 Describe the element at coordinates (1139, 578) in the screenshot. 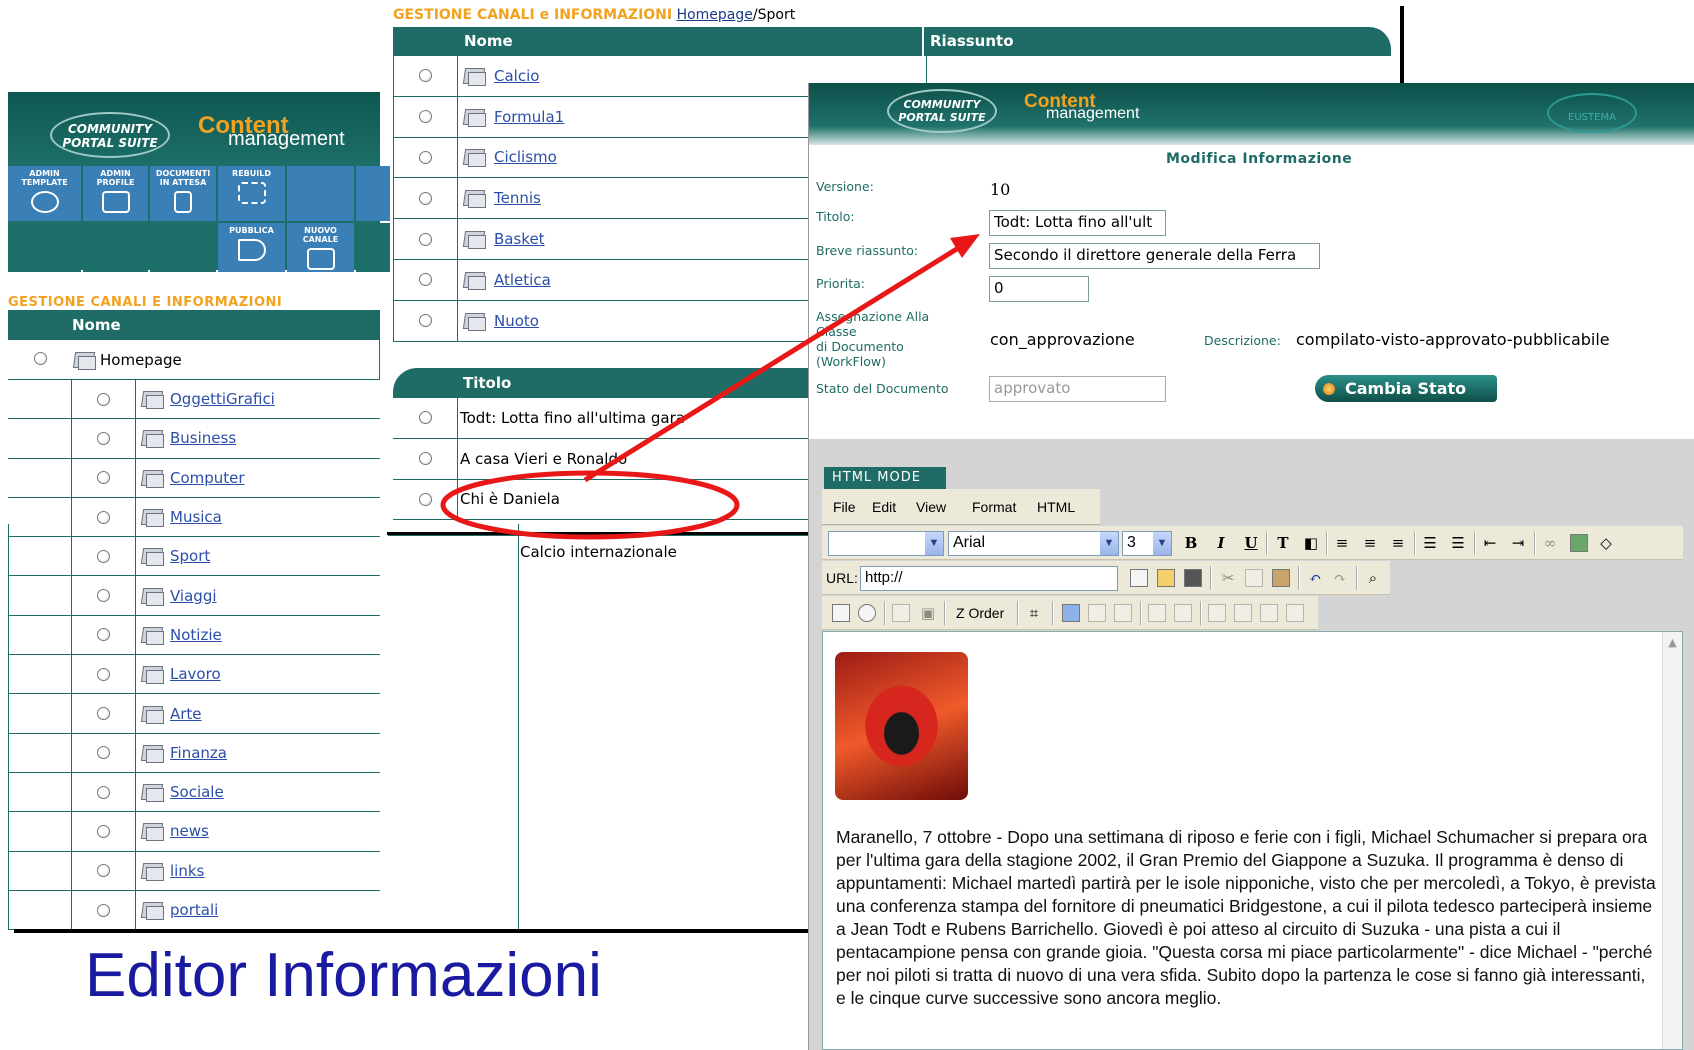

I see `new-document-icon` at that location.